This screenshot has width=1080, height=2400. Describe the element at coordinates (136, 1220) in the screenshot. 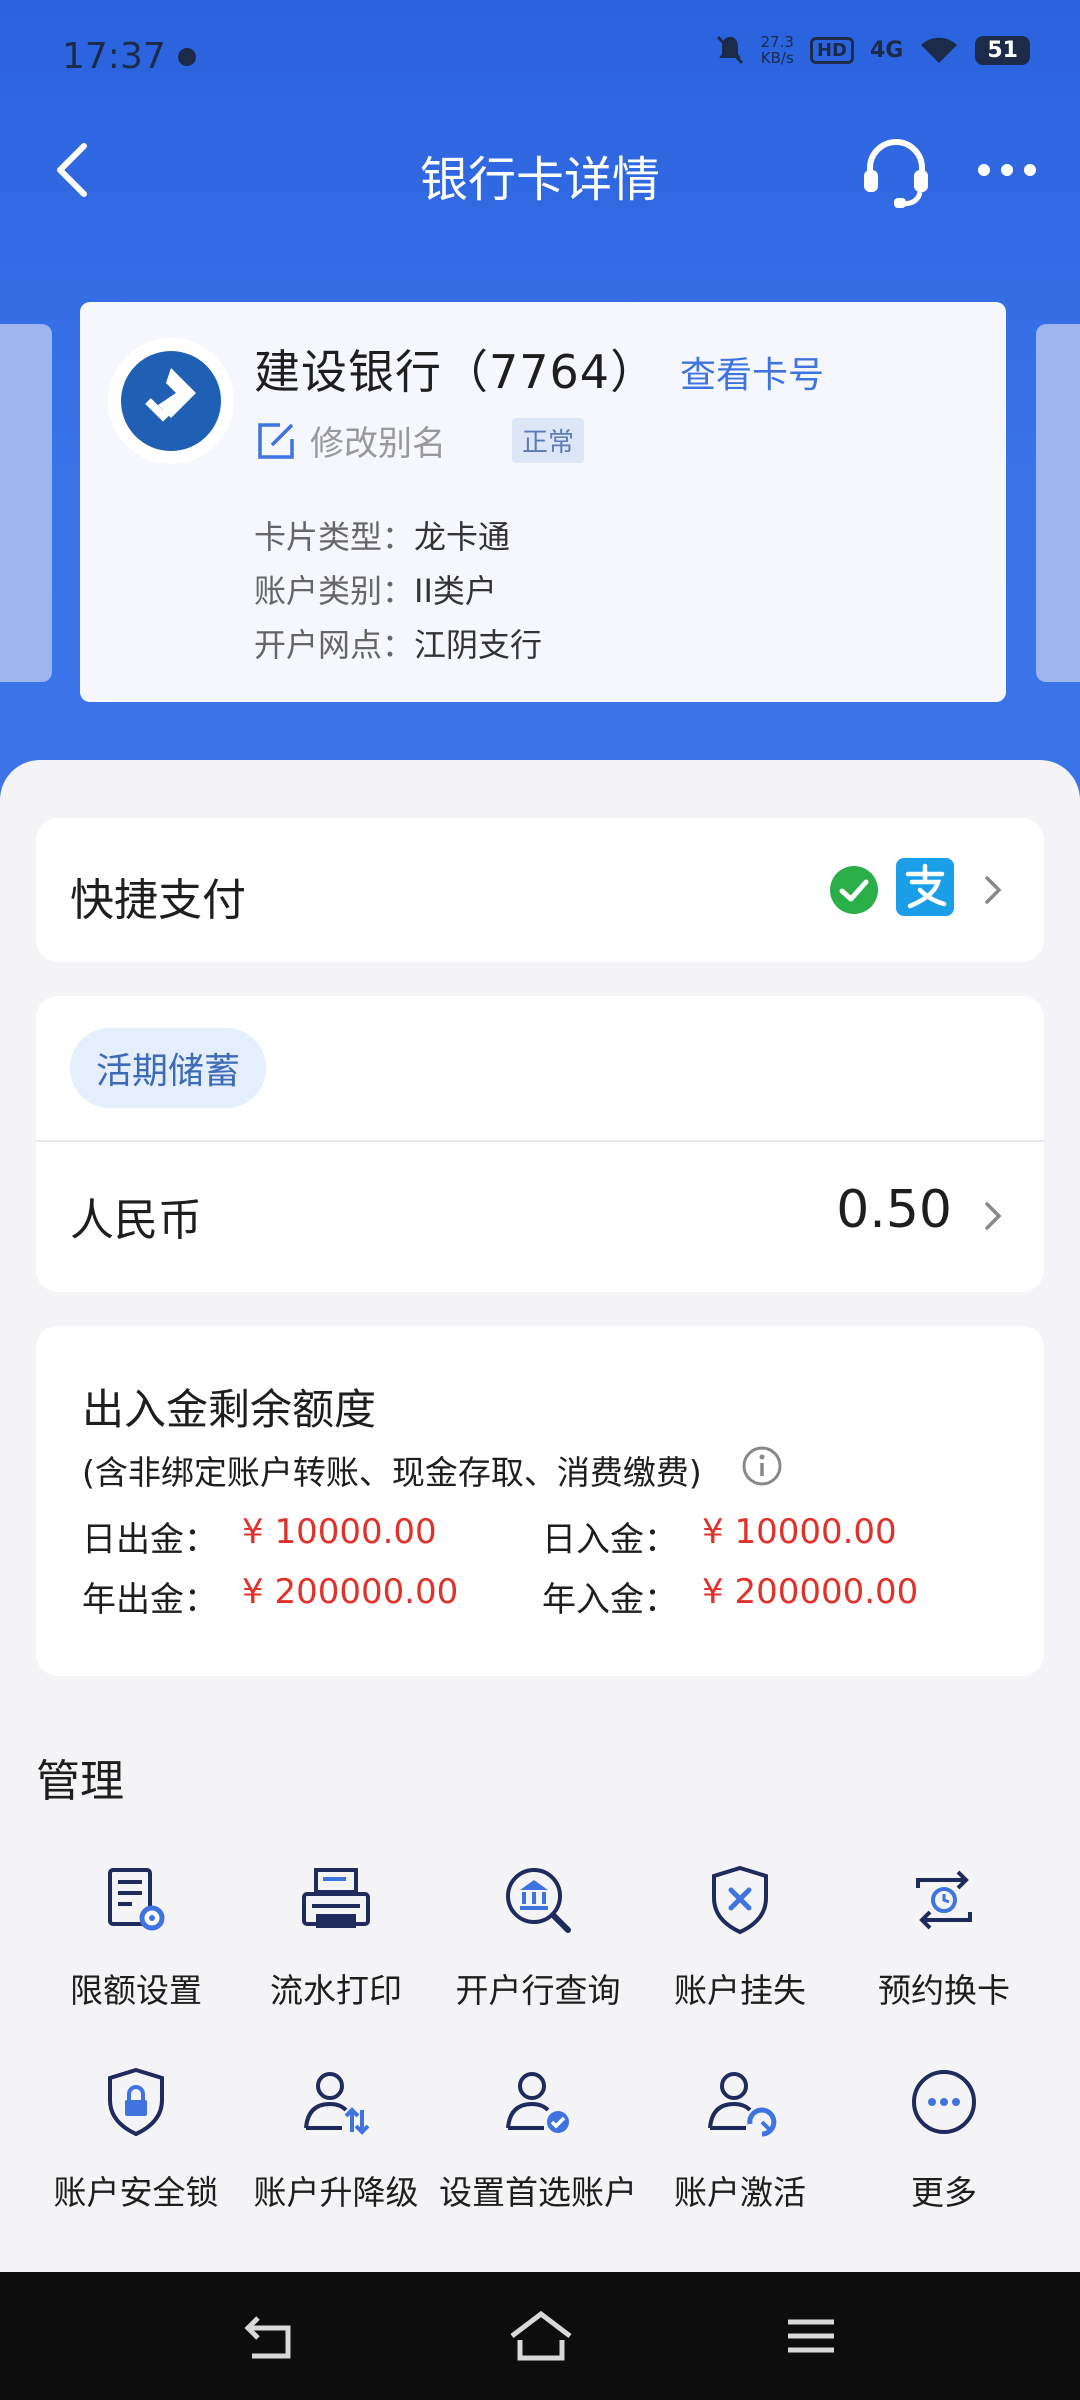

I see `currency-label: 人民币` at that location.